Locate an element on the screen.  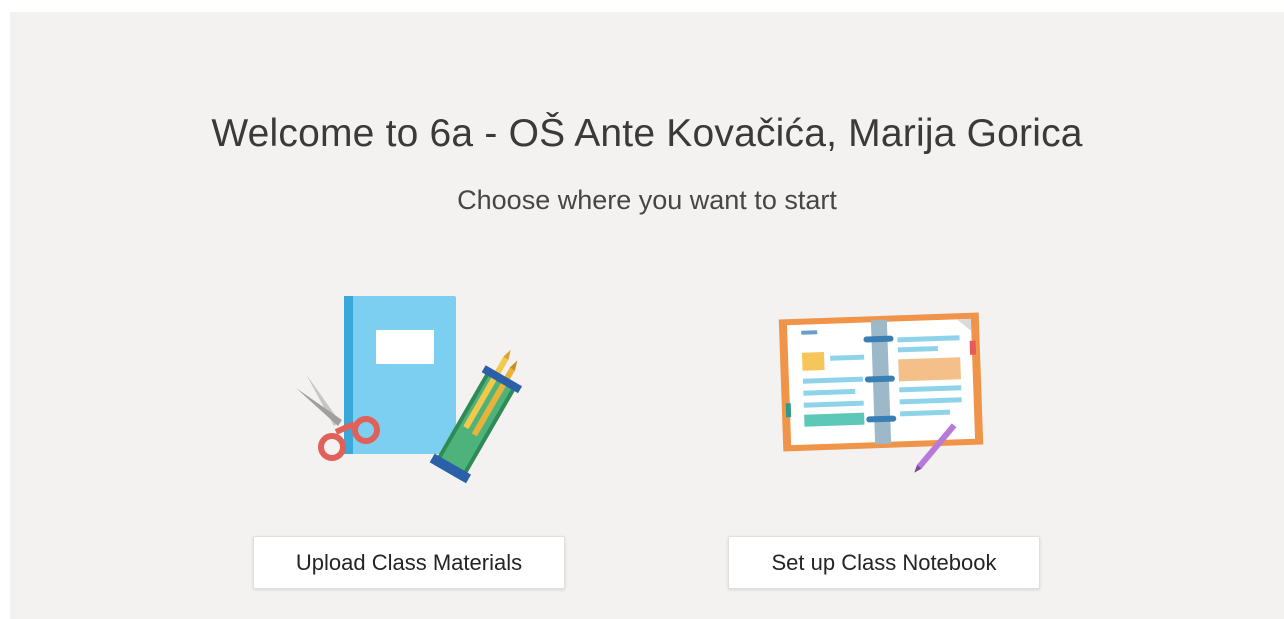
class-notebook-icon is located at coordinates (881, 392).